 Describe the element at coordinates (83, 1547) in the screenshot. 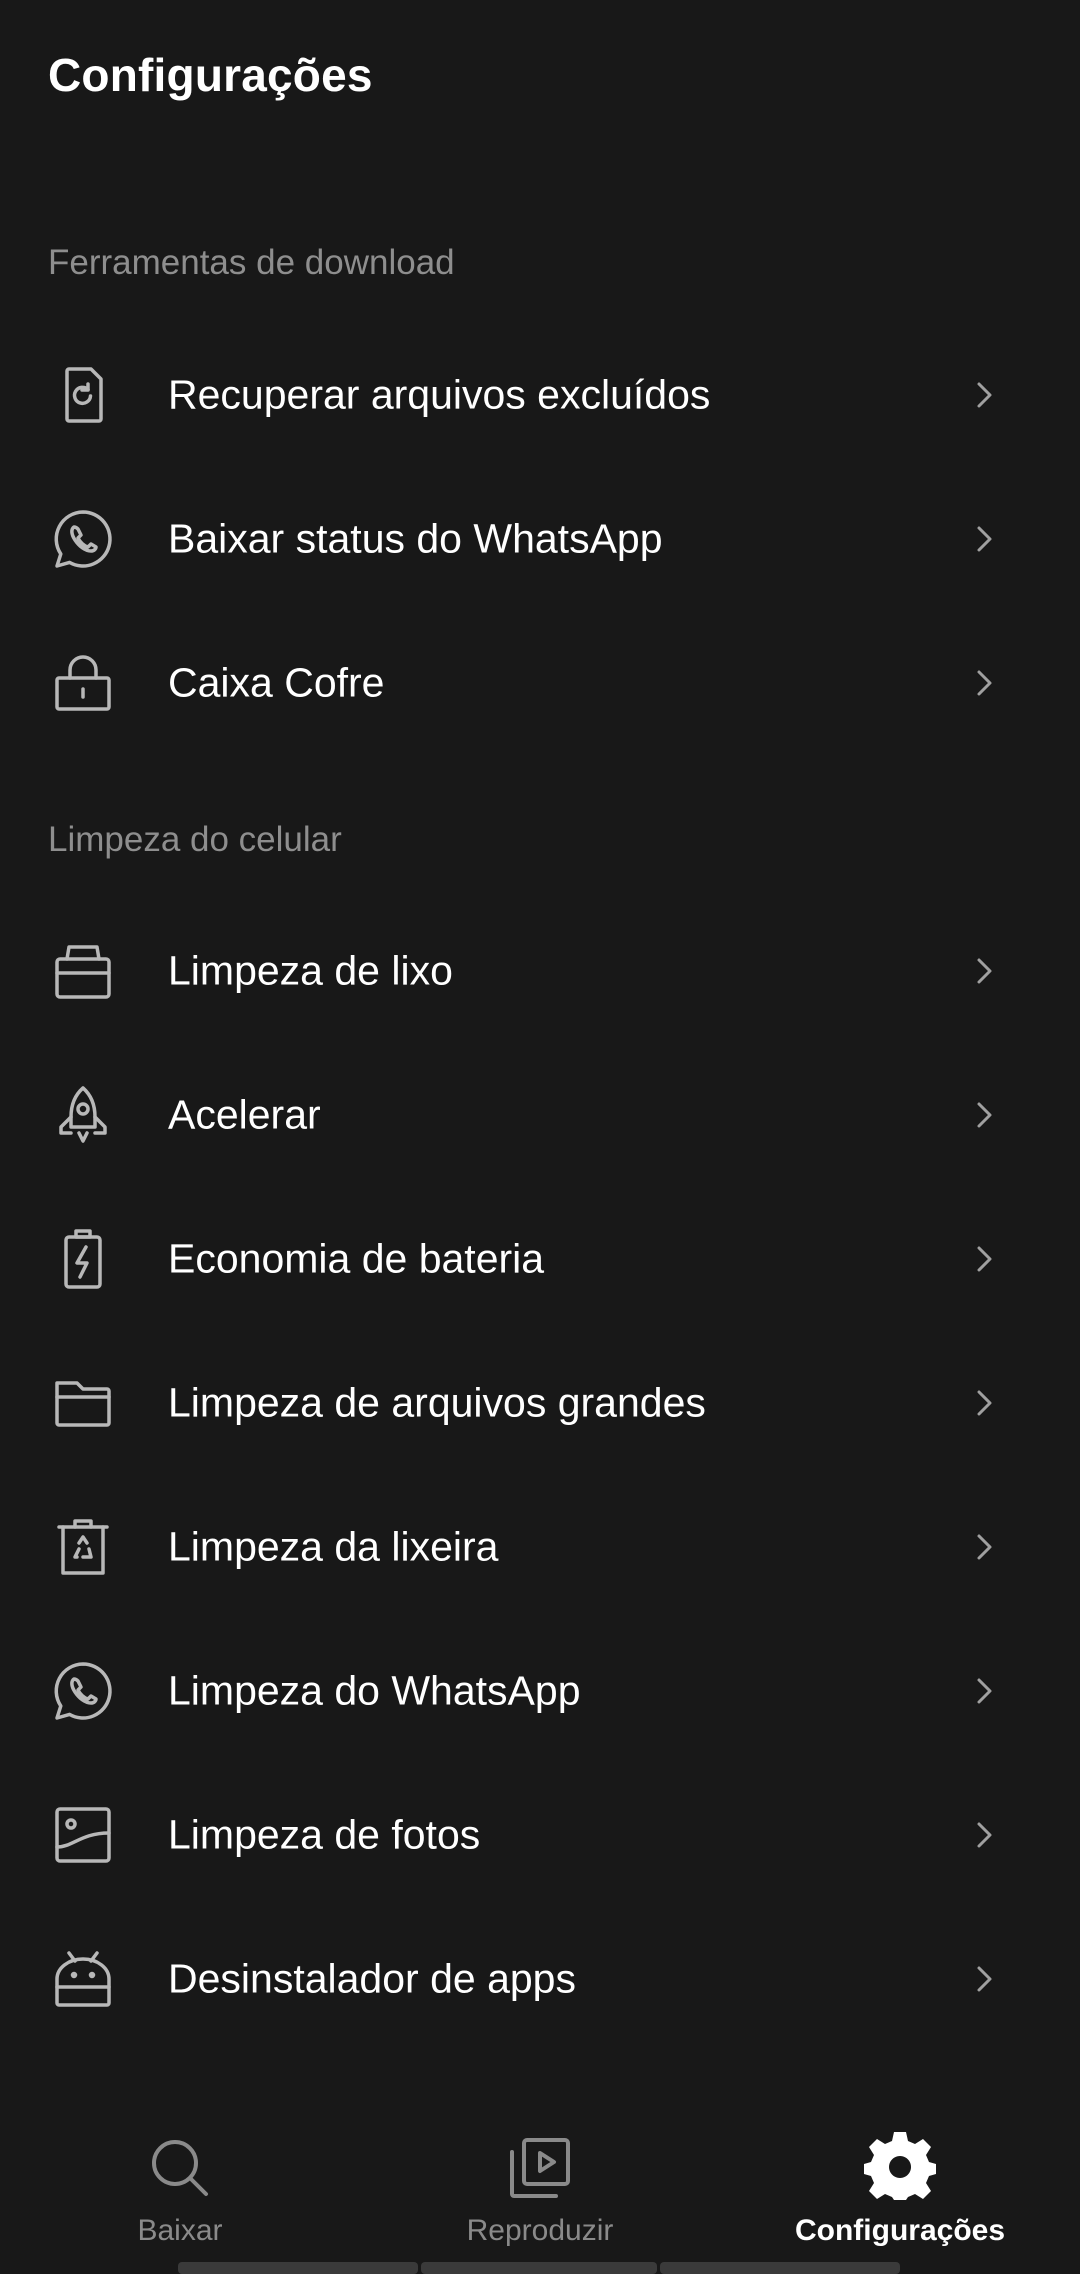

I see `recycle-bin-icon` at that location.